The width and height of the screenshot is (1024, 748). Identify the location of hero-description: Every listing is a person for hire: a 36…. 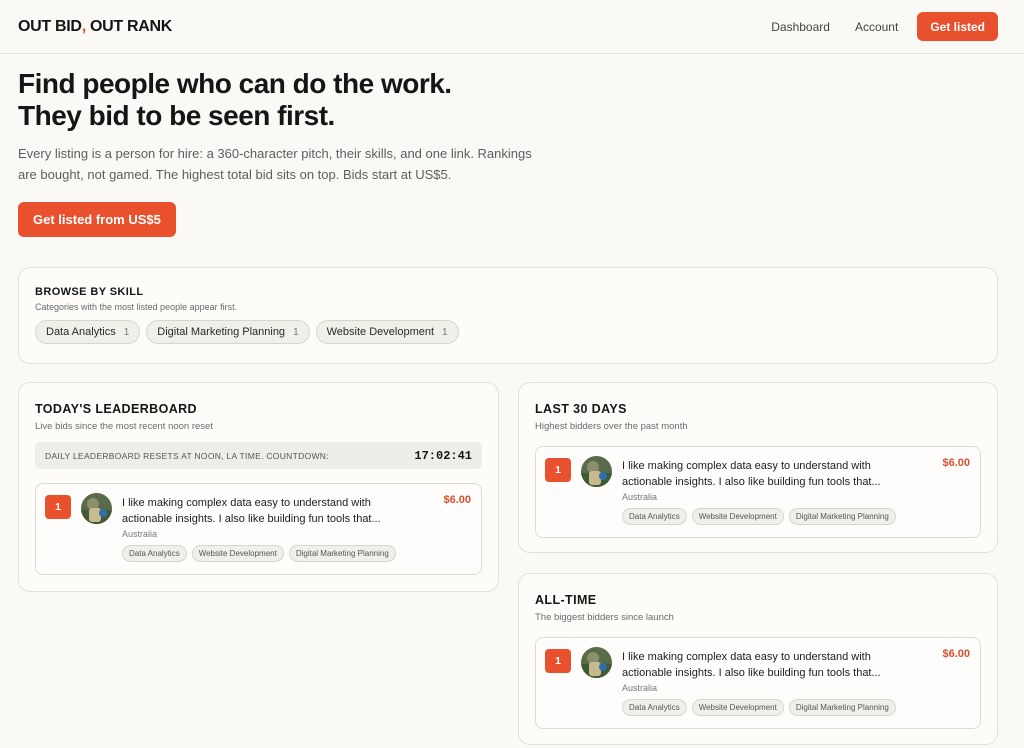
(275, 164).